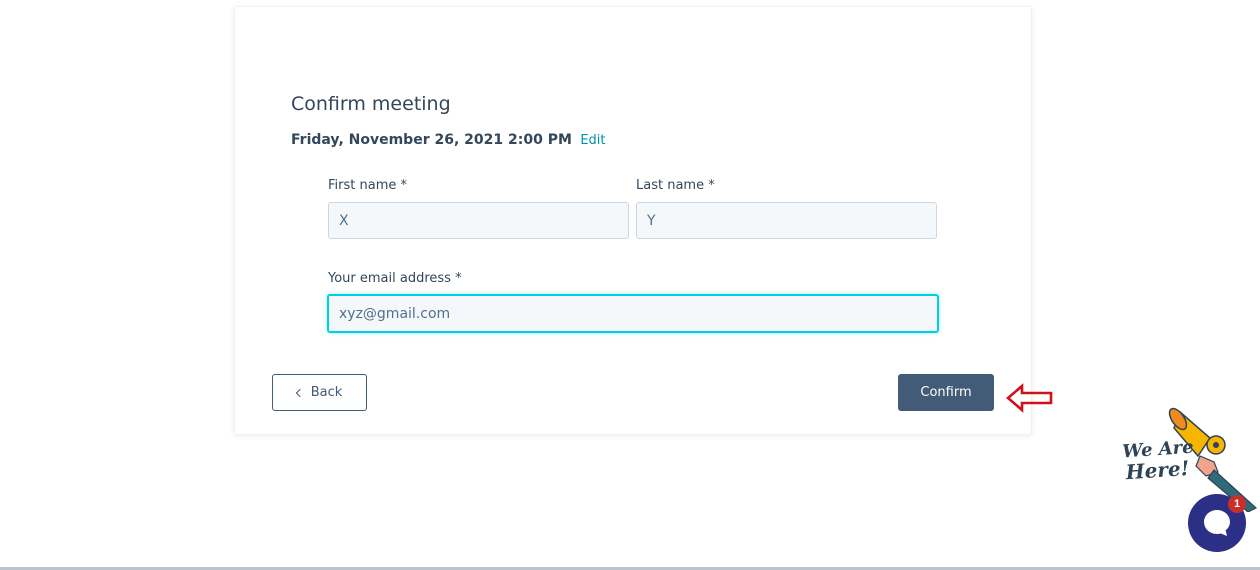 The image size is (1260, 570). I want to click on confirm-button-label: Confirm, so click(946, 392).